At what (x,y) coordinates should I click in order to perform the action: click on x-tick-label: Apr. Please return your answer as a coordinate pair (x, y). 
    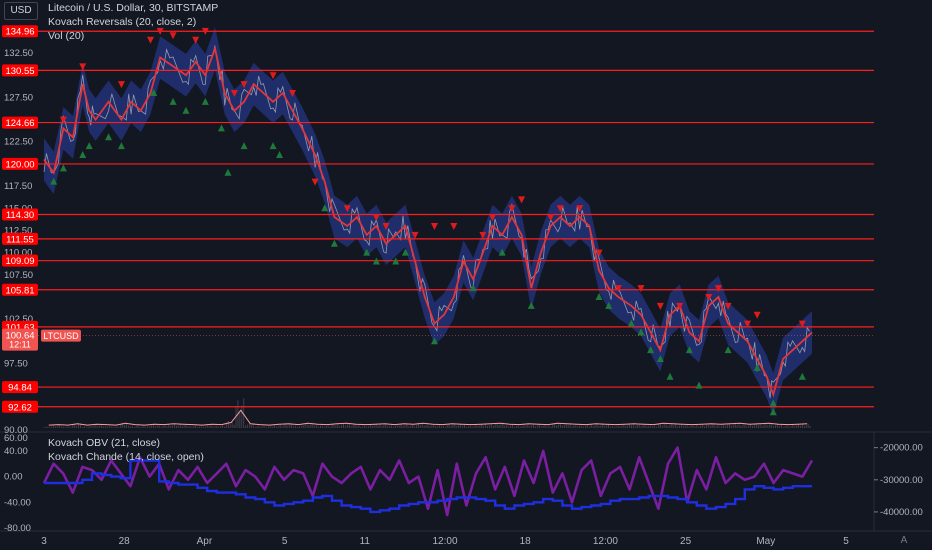
    Looking at the image, I should click on (205, 541).